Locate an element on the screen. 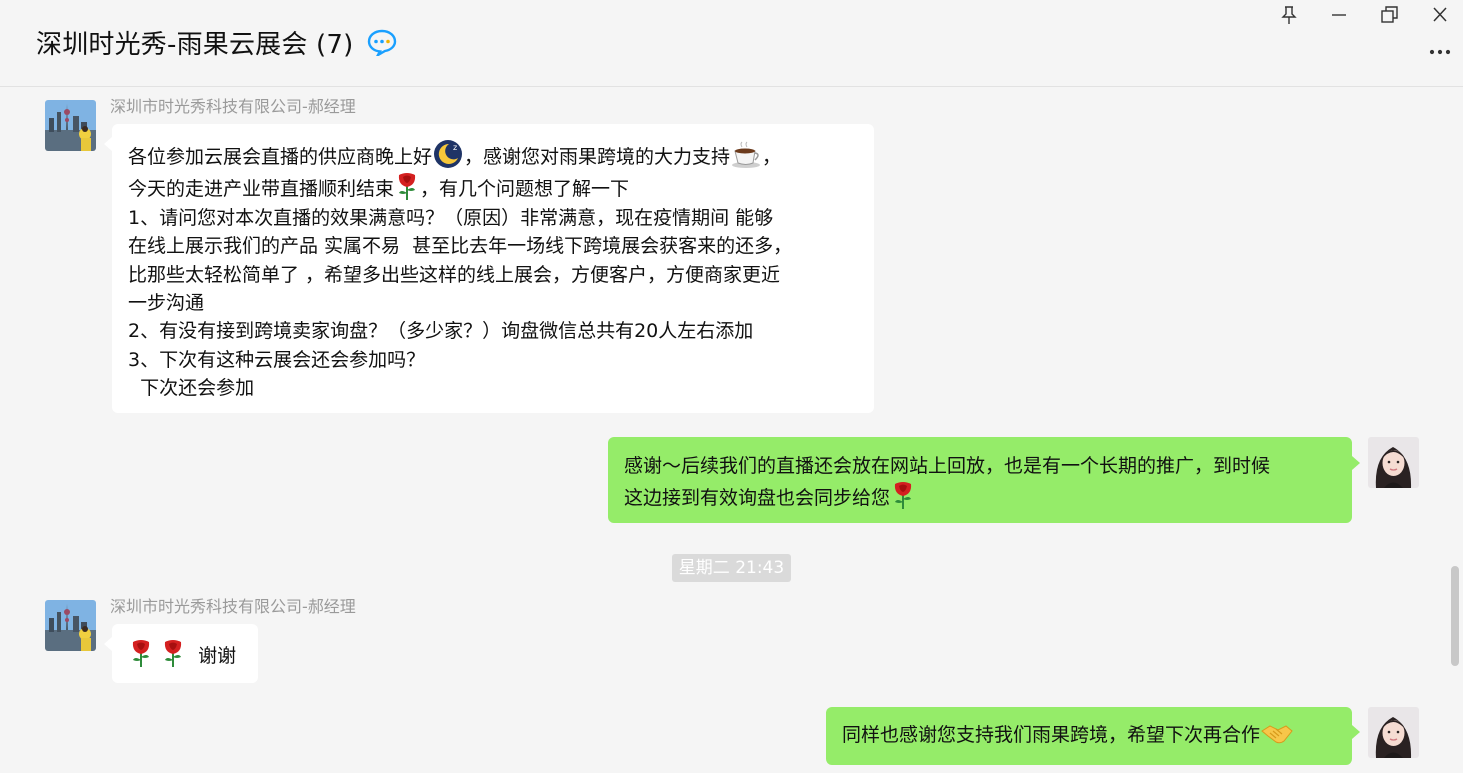  pin-icon is located at coordinates (1289, 15).